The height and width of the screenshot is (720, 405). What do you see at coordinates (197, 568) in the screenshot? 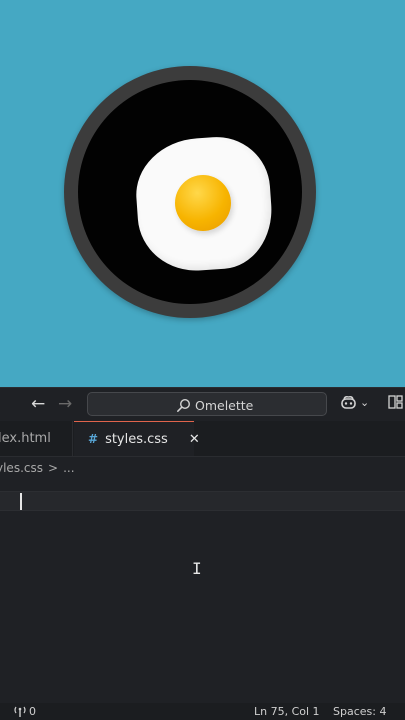
I see `mouse-ibeam-icon: I` at bounding box center [197, 568].